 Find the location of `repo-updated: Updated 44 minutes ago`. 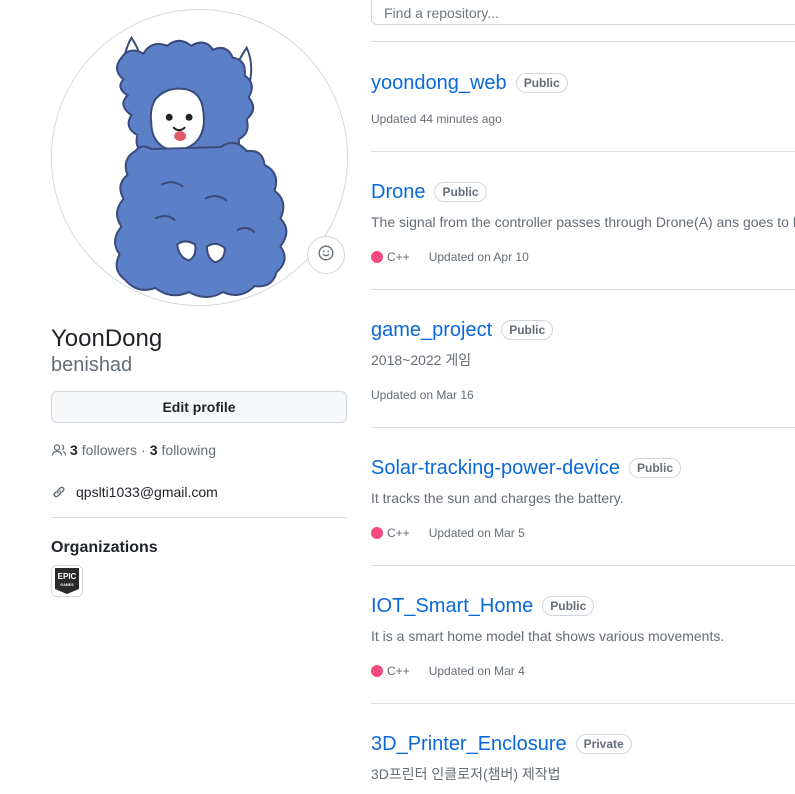

repo-updated: Updated 44 minutes ago is located at coordinates (436, 119).